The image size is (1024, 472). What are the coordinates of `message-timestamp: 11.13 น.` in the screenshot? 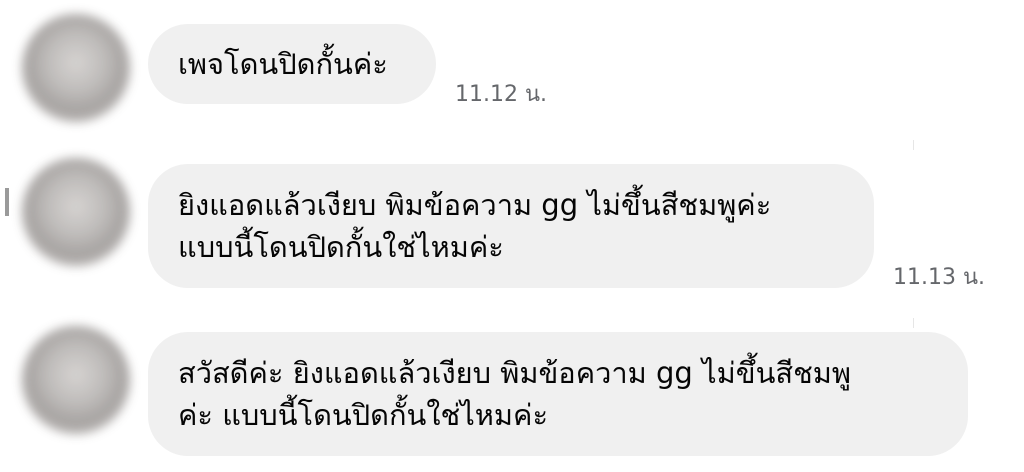 It's located at (939, 277).